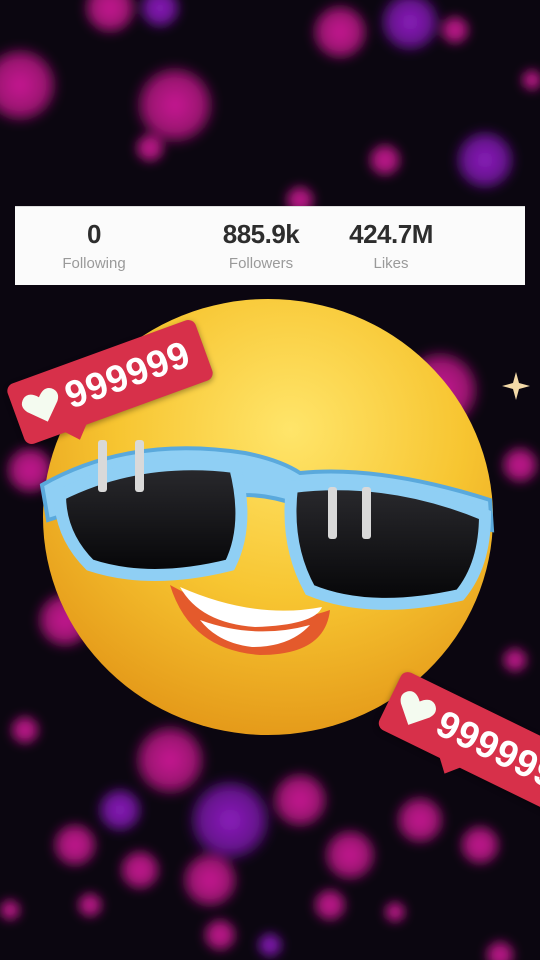  Describe the element at coordinates (261, 234) in the screenshot. I see `followers-count: 885.9k` at that location.